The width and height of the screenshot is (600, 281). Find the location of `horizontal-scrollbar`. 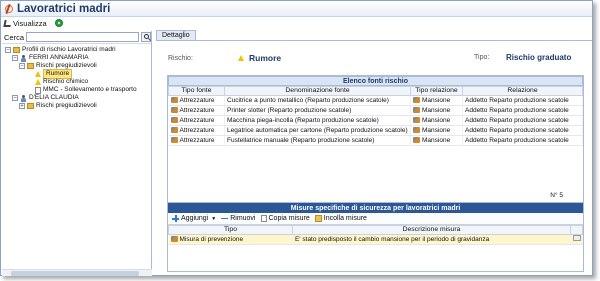

horizontal-scrollbar is located at coordinates (77, 272).